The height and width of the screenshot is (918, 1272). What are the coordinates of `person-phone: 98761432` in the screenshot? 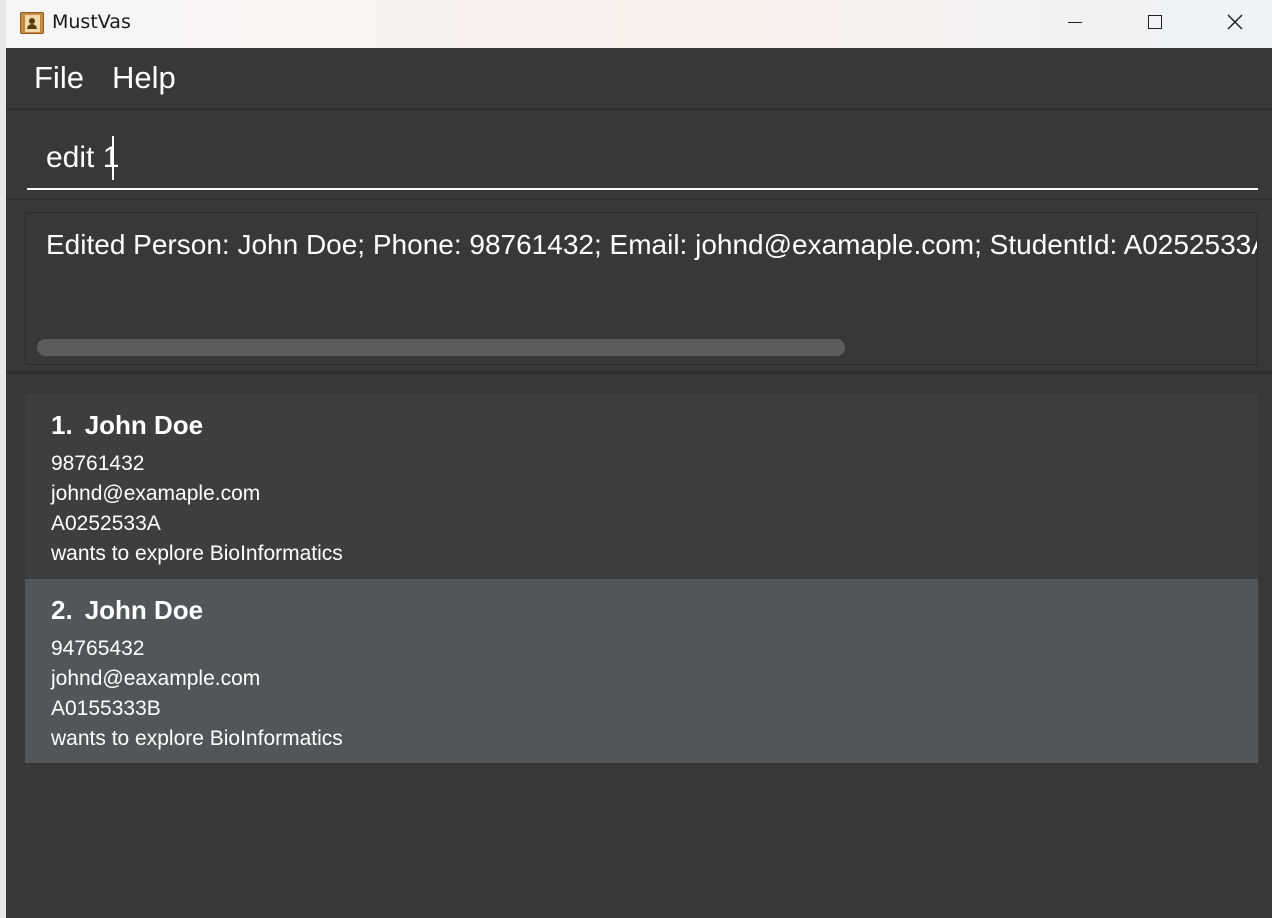 It's located at (98, 463).